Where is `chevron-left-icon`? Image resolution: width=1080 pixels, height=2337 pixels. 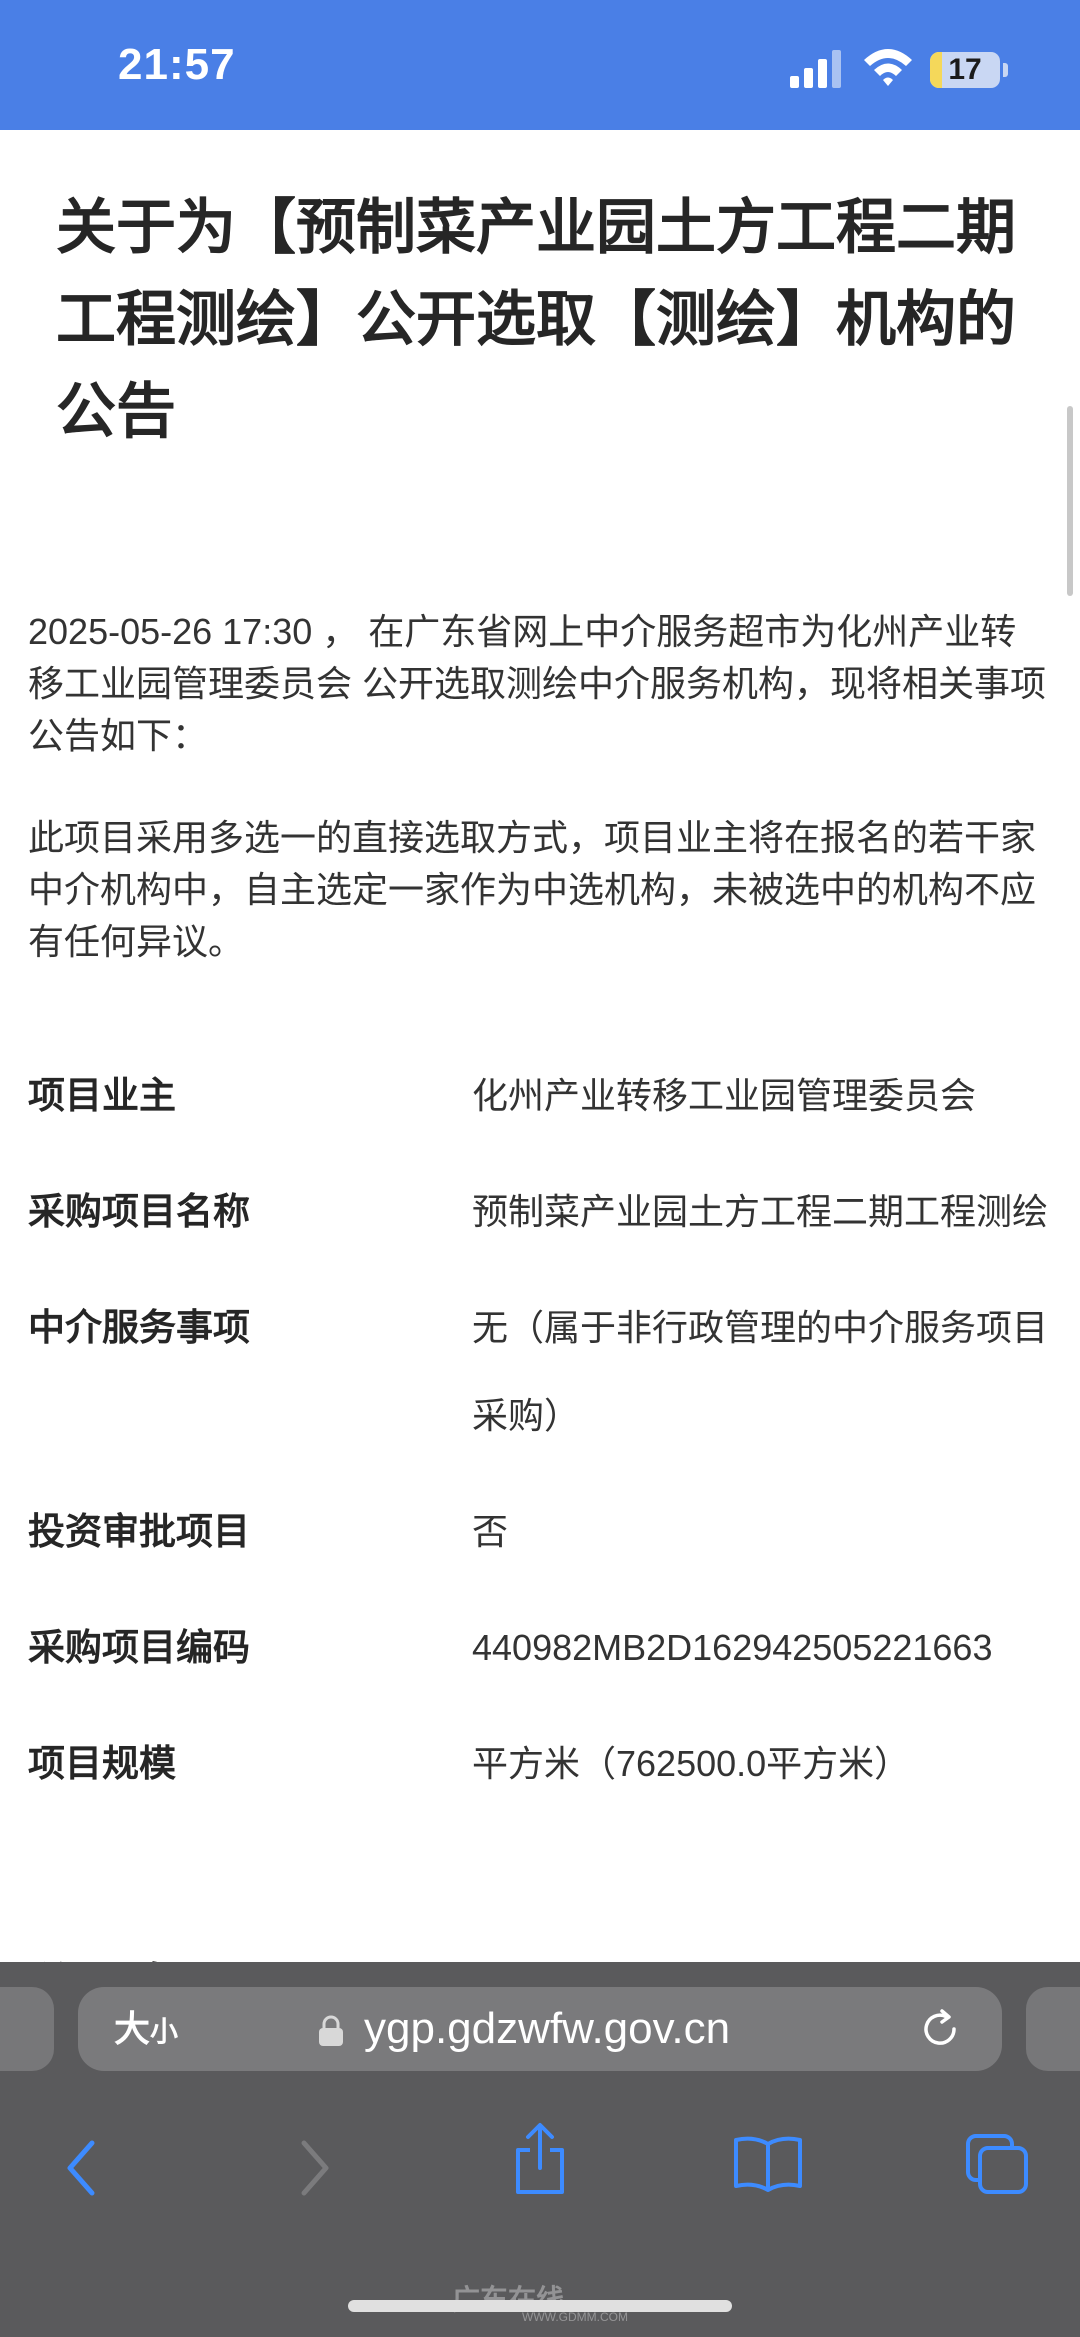 chevron-left-icon is located at coordinates (82, 2168).